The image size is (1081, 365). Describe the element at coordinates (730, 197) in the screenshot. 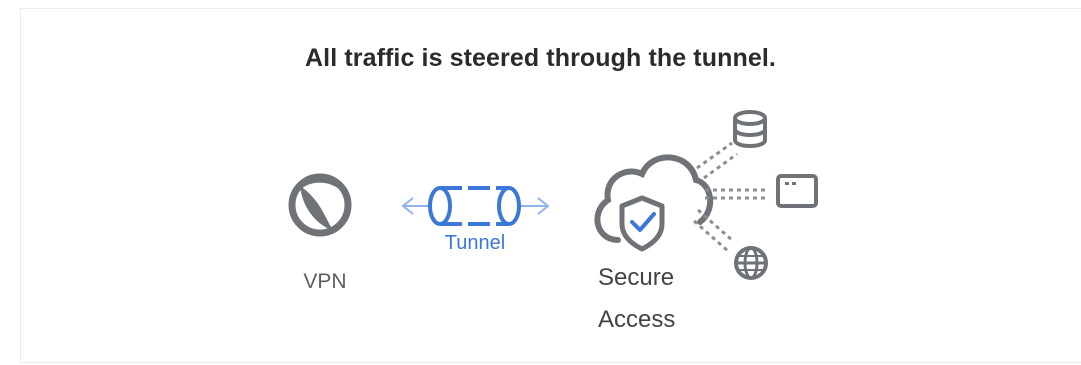

I see `connector-lines` at that location.